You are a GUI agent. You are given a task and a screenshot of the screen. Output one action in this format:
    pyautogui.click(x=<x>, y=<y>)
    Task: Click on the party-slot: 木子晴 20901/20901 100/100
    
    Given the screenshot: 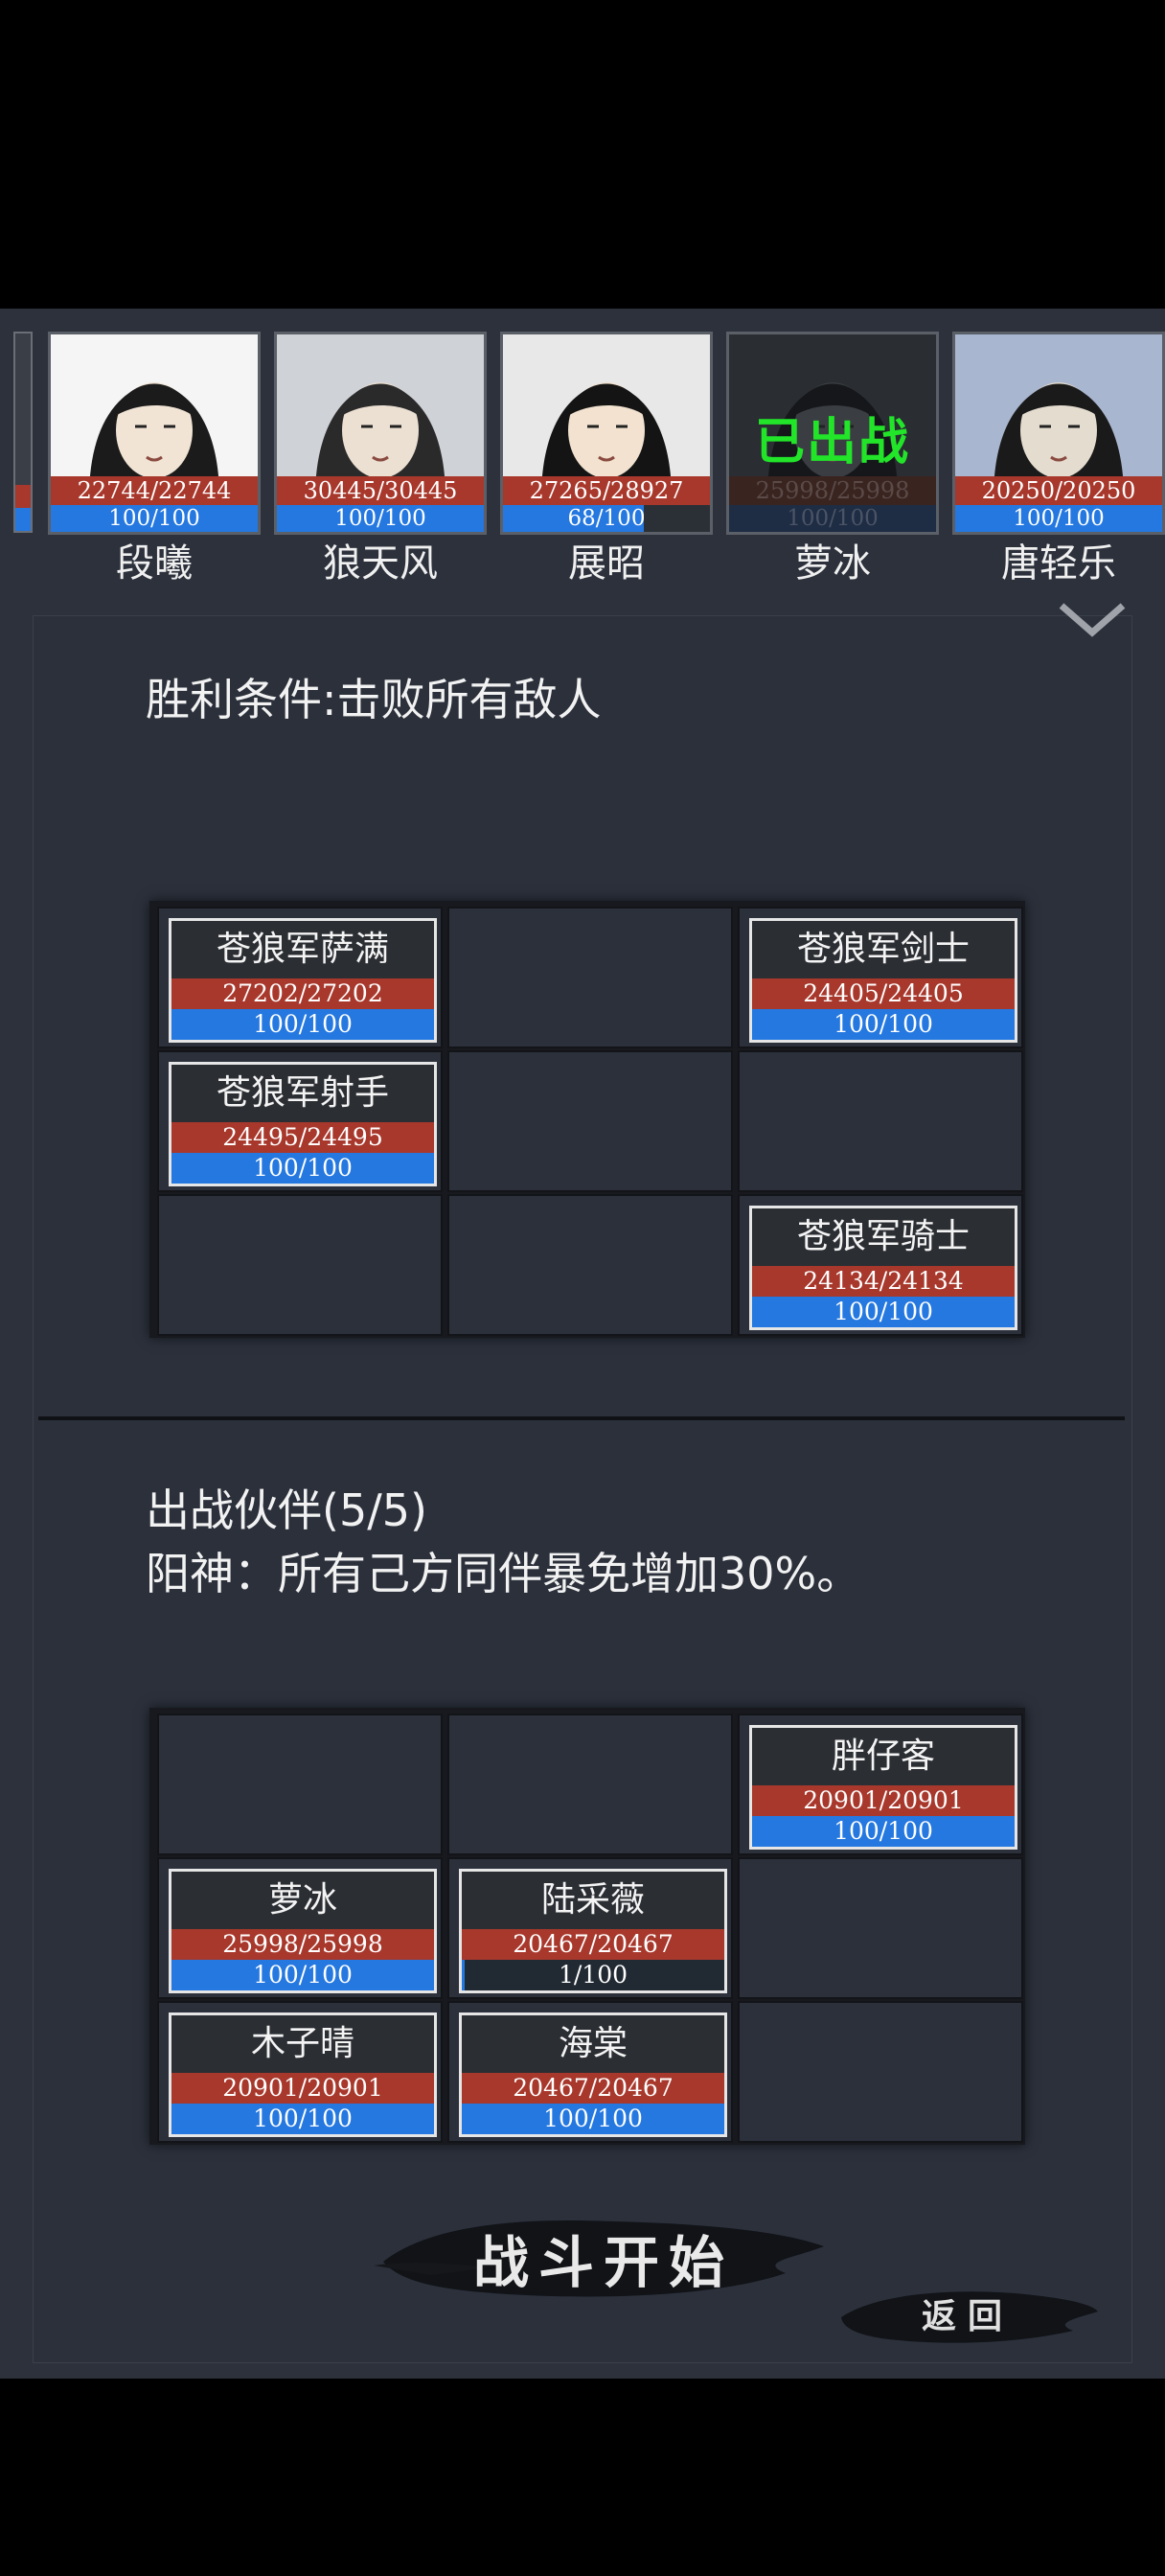 What is the action you would take?
    pyautogui.click(x=300, y=2072)
    